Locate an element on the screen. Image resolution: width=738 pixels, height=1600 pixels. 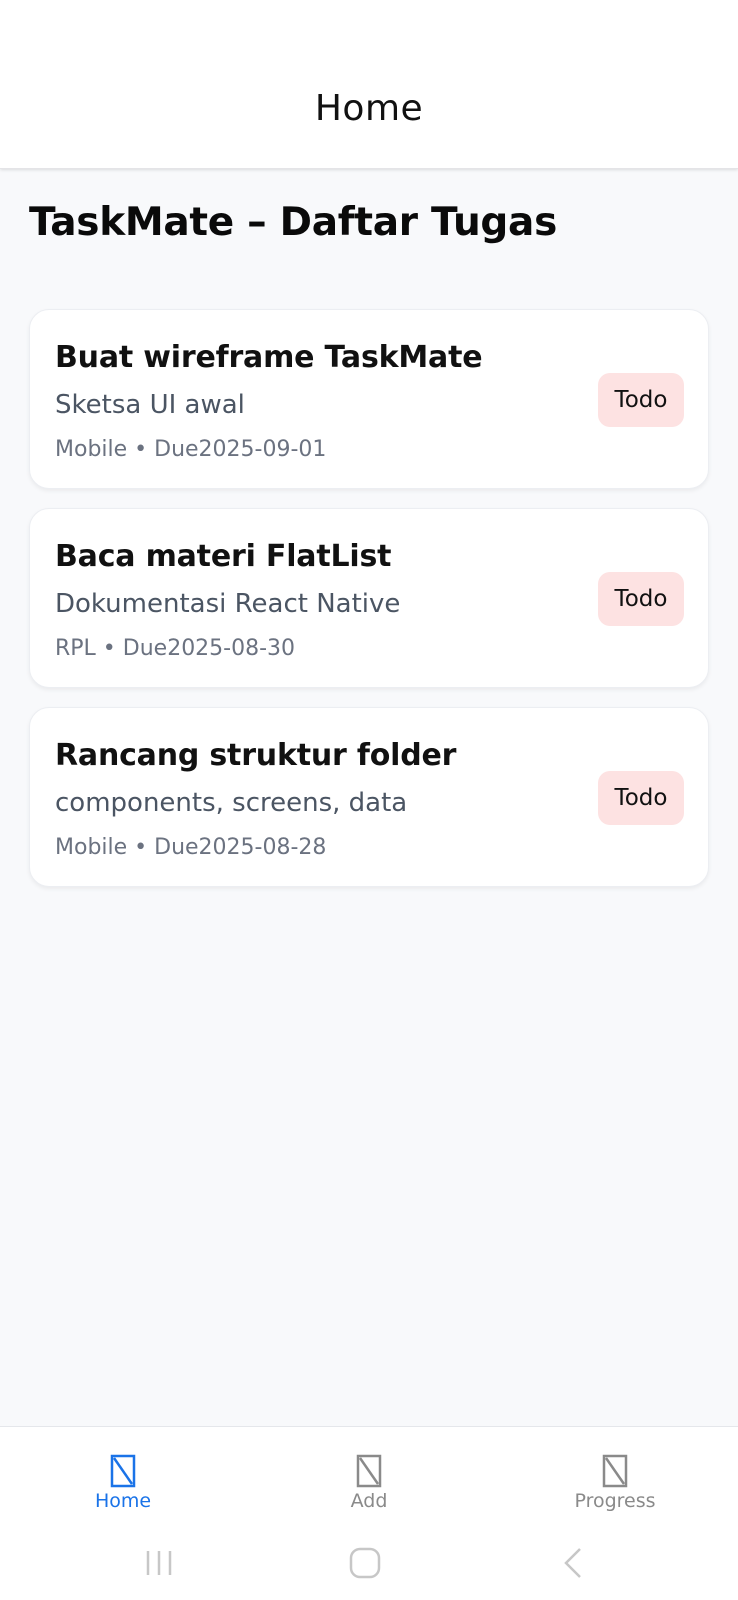
bottom-tab-bar: Home Add Progress is located at coordinates (369, 1476).